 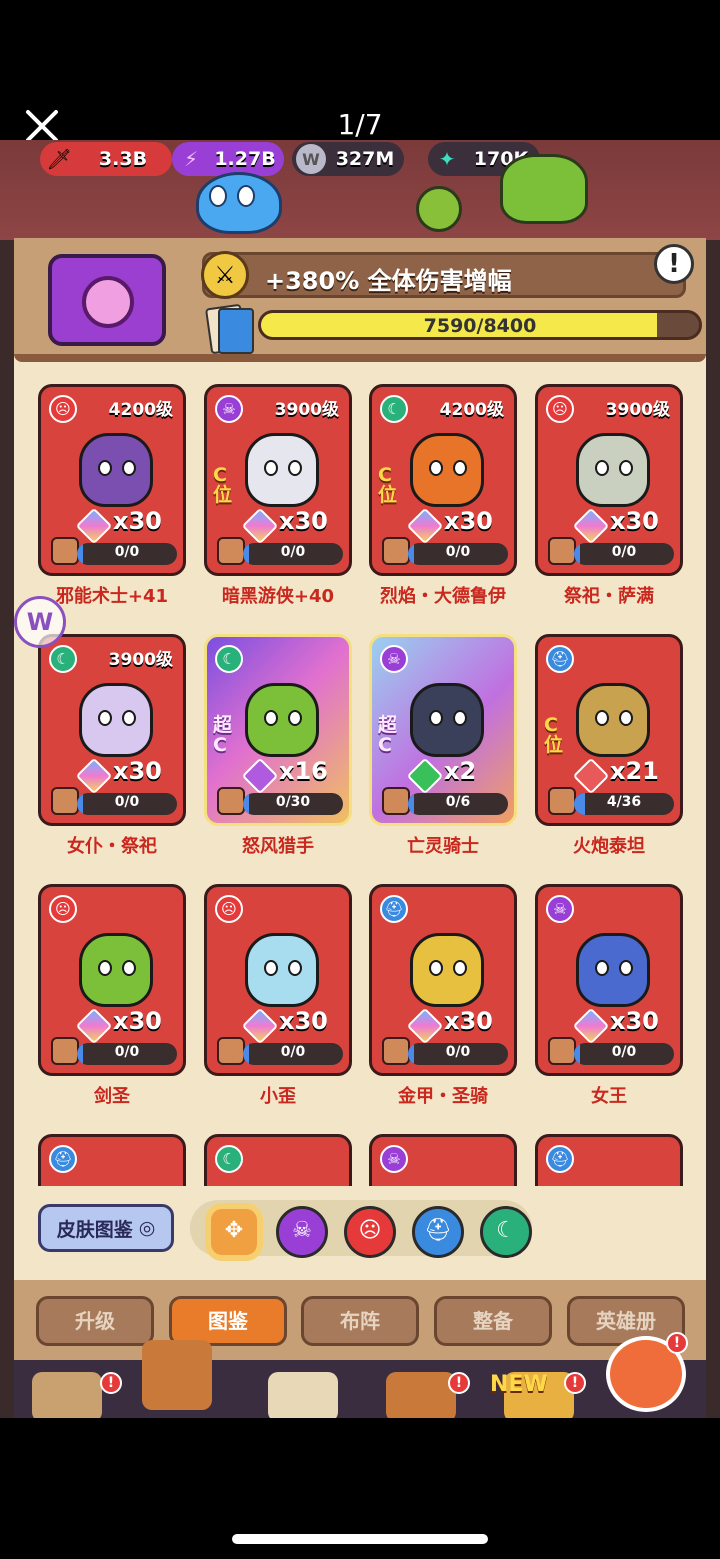 I want to click on hero-card-frame: ☹ 4200级 x30 0/0, so click(x=112, y=480).